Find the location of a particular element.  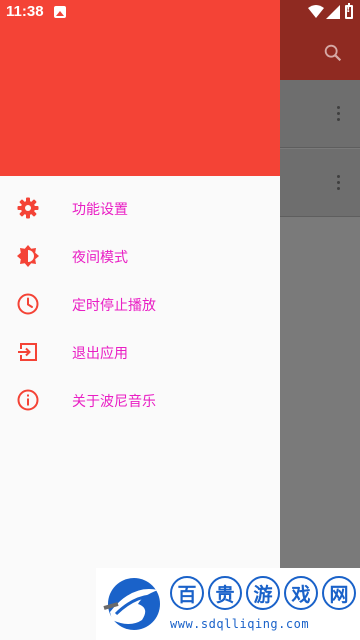

watermark-url: www.sdqlliqing.com is located at coordinates (240, 624).